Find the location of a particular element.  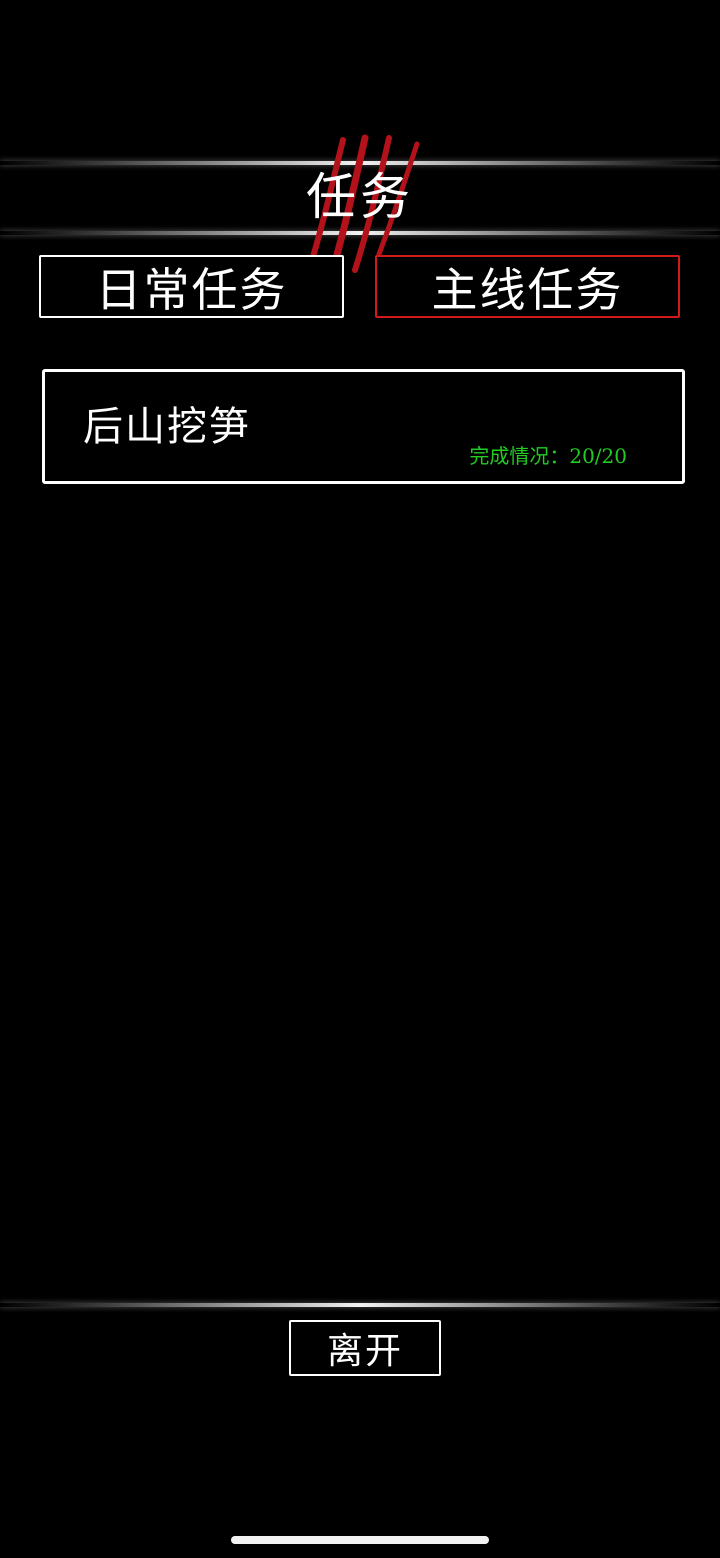

tab-daily-tasks: 日常任务 is located at coordinates (191, 286).